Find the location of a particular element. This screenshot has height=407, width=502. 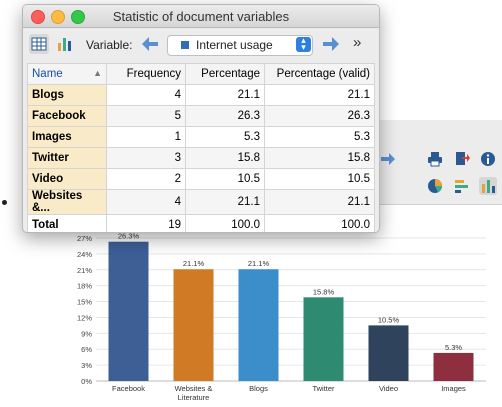

table-total-row: Total 19 100.0 100.0 is located at coordinates (201, 223).